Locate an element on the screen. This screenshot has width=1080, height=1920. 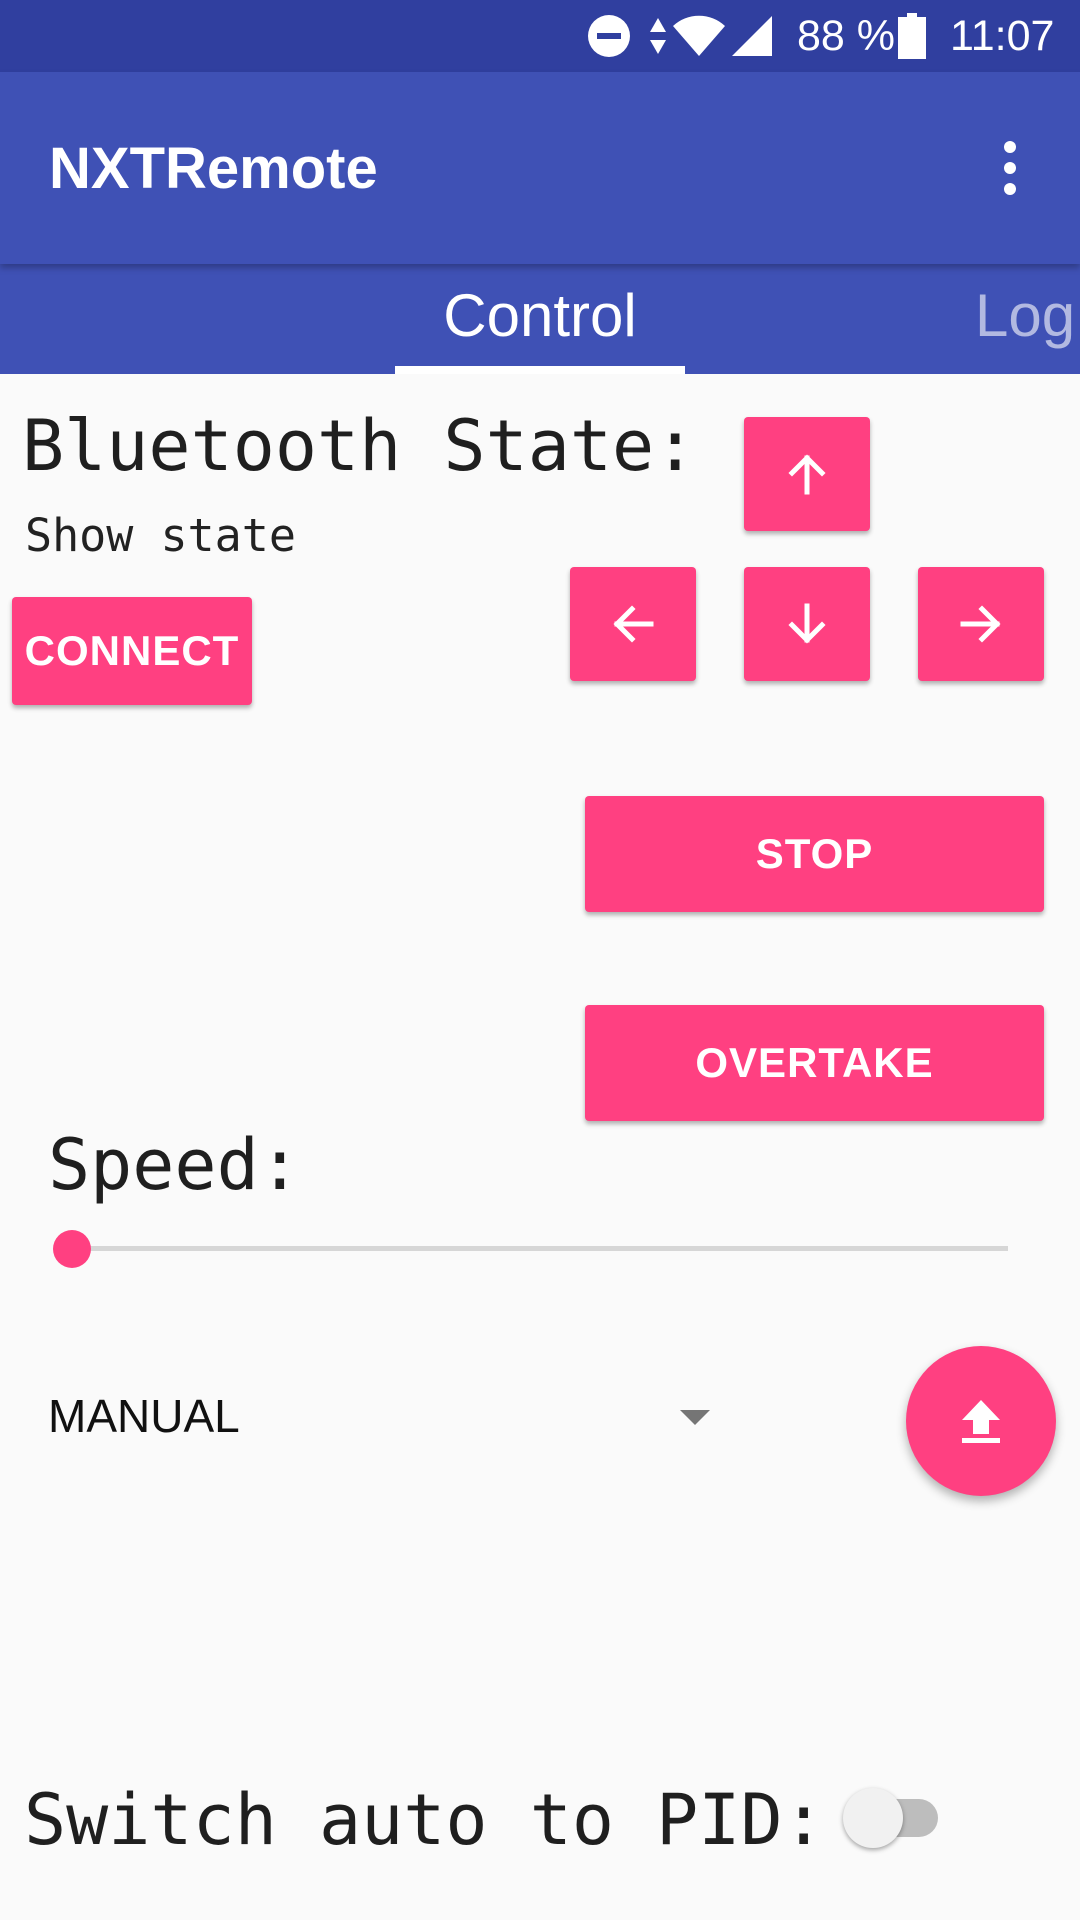
pid-switch-label: Switch auto to PID: is located at coordinates (424, 1820).